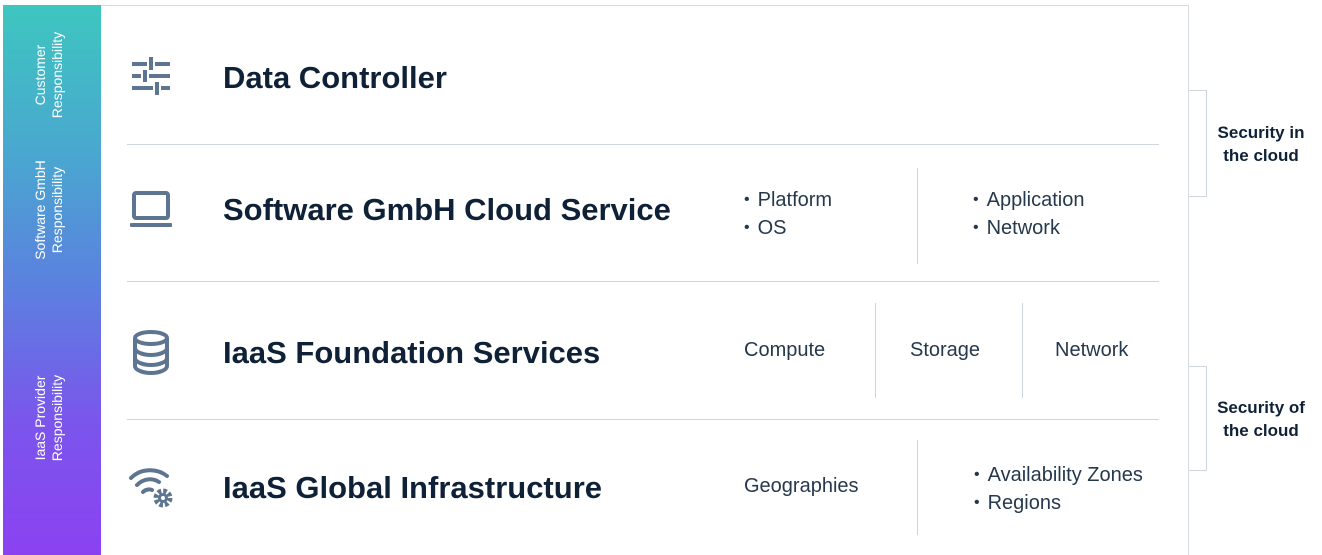  I want to click on security-in-cloud-bracket, so click(1198, 143).